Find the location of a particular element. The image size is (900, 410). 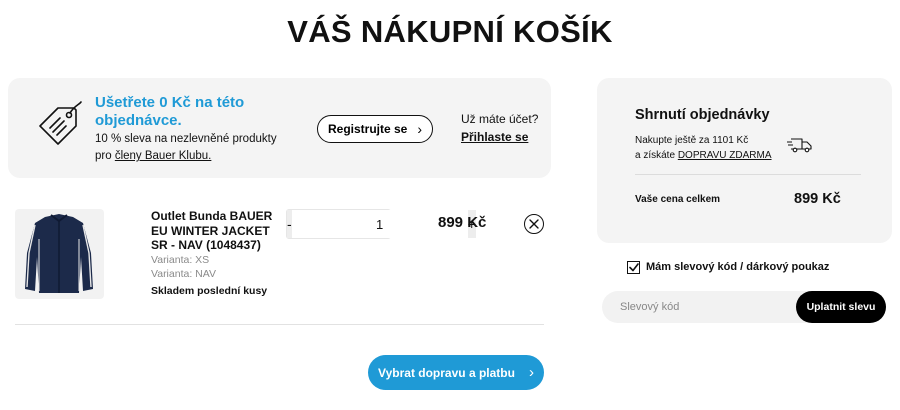

product-variant-color: Varianta: NAV is located at coordinates (183, 274).